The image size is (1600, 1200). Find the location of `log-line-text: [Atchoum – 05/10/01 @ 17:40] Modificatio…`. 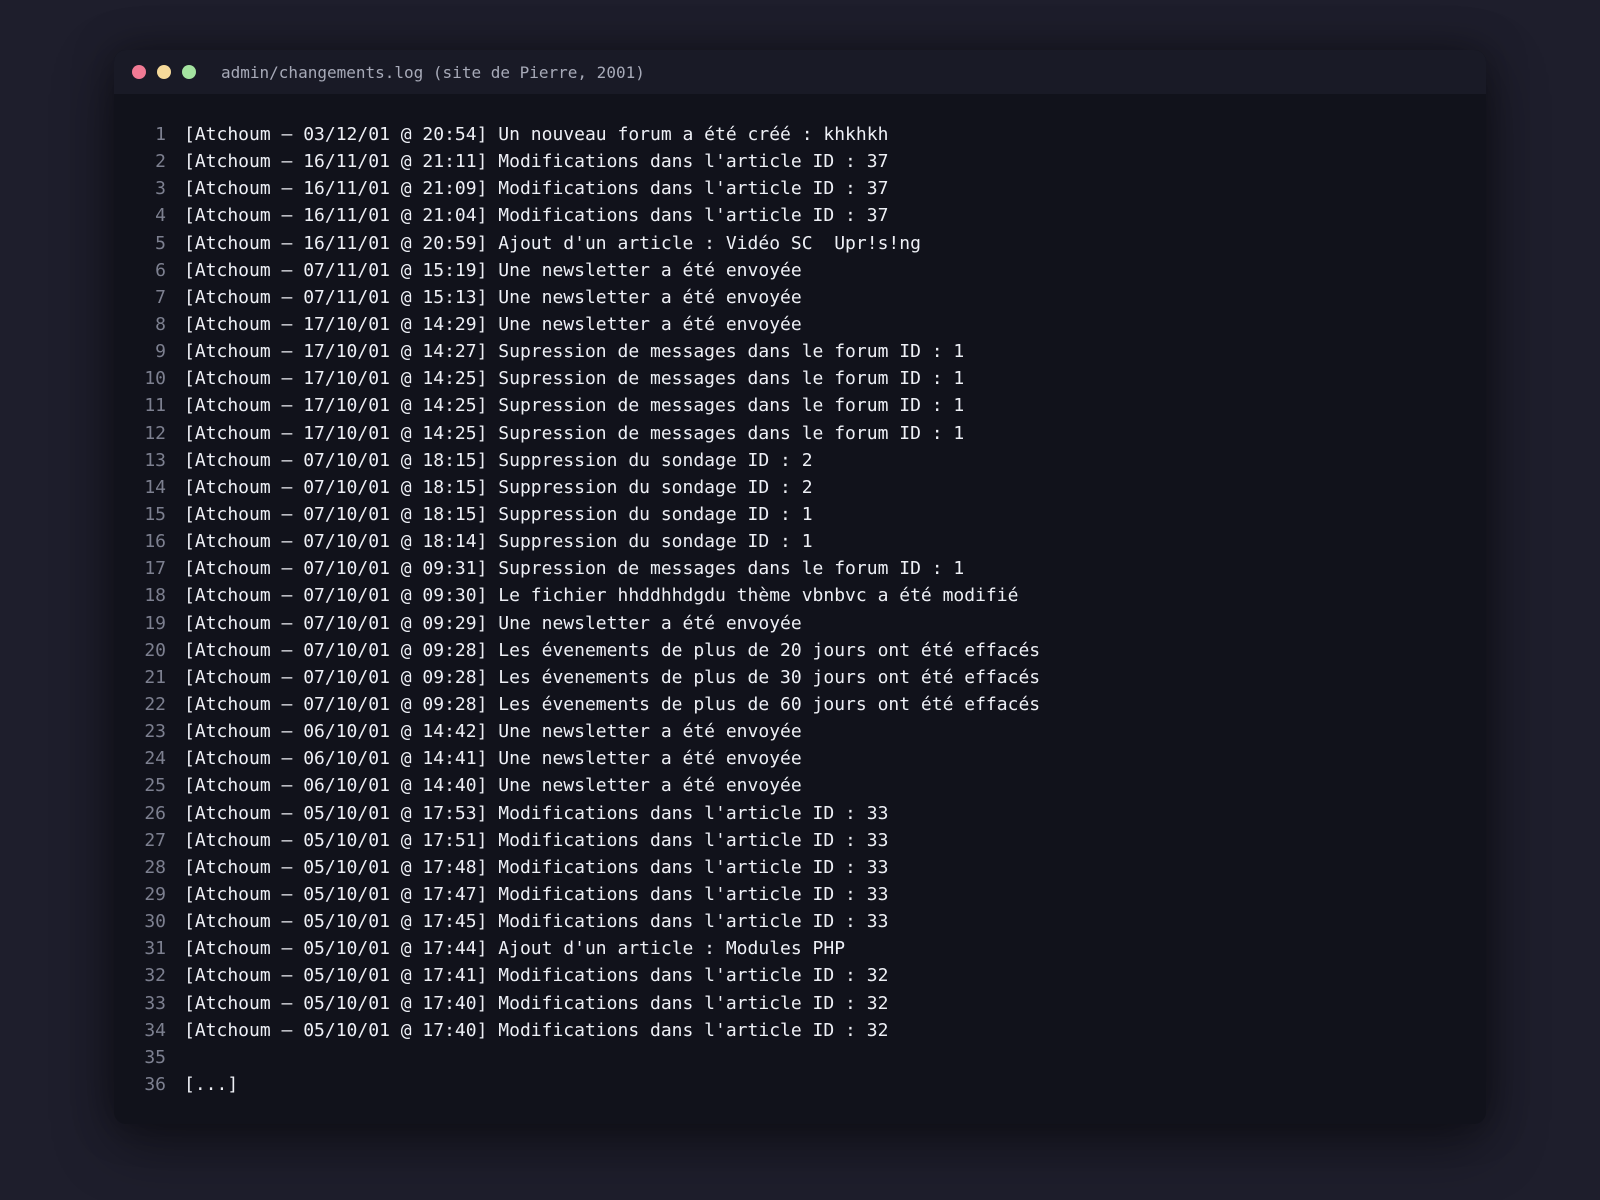

log-line-text: [Atchoum – 05/10/01 @ 17:40] Modificatio… is located at coordinates (536, 1030).